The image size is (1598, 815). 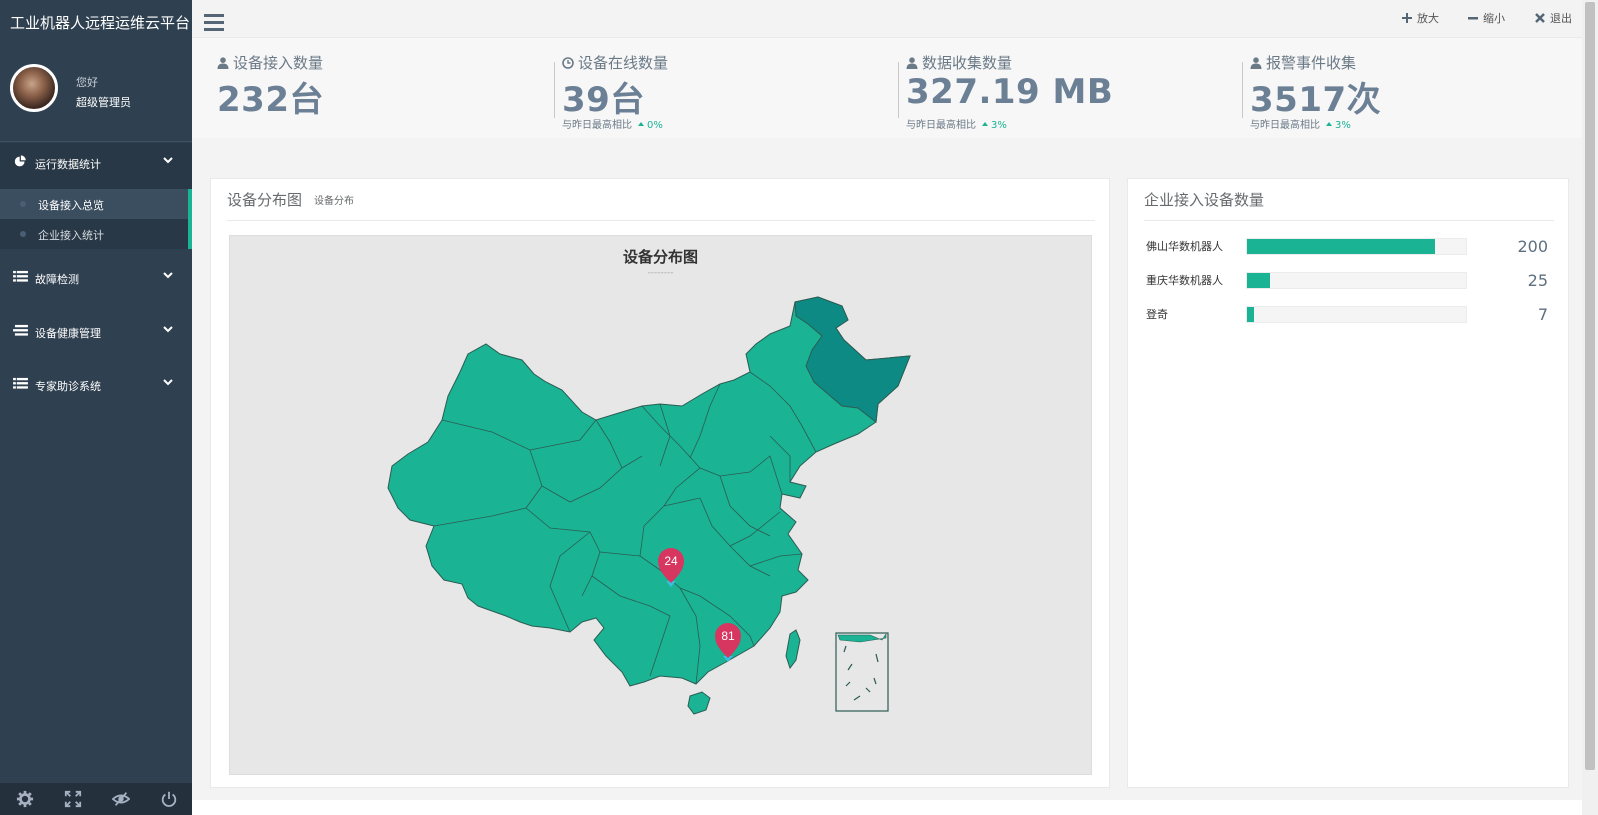 I want to click on zoom-in-button: 放大, so click(x=1420, y=18).